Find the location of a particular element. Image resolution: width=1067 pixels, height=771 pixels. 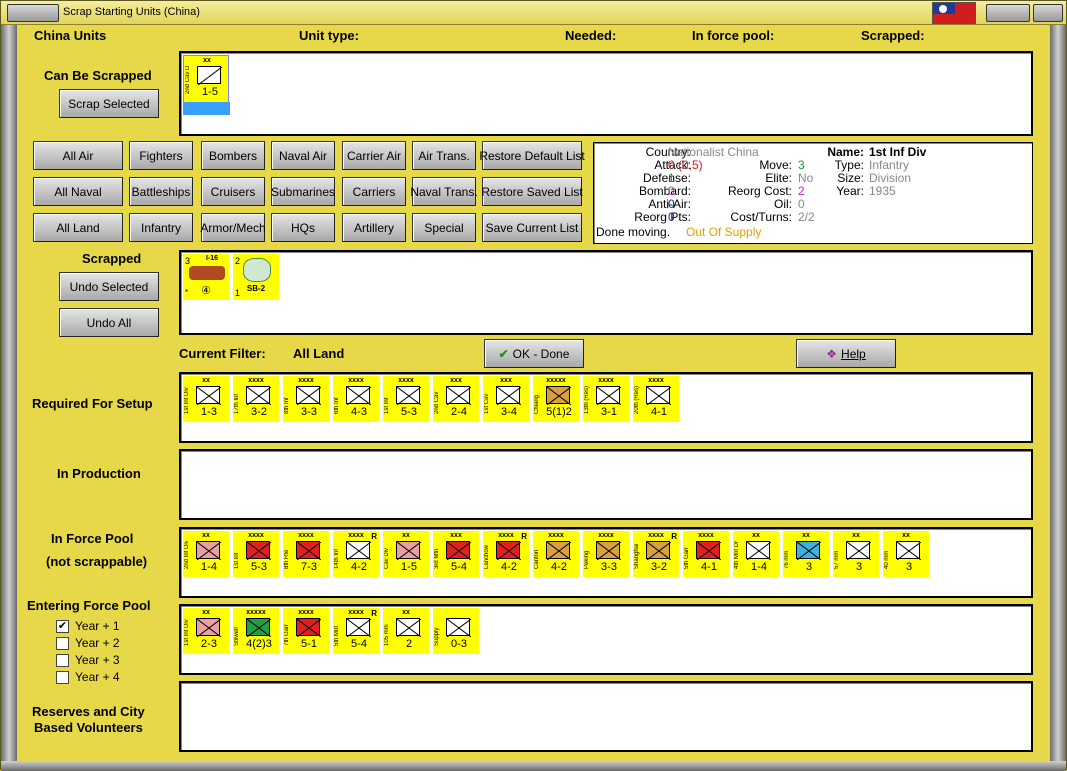

filter-land-5-button: Special is located at coordinates (444, 227).